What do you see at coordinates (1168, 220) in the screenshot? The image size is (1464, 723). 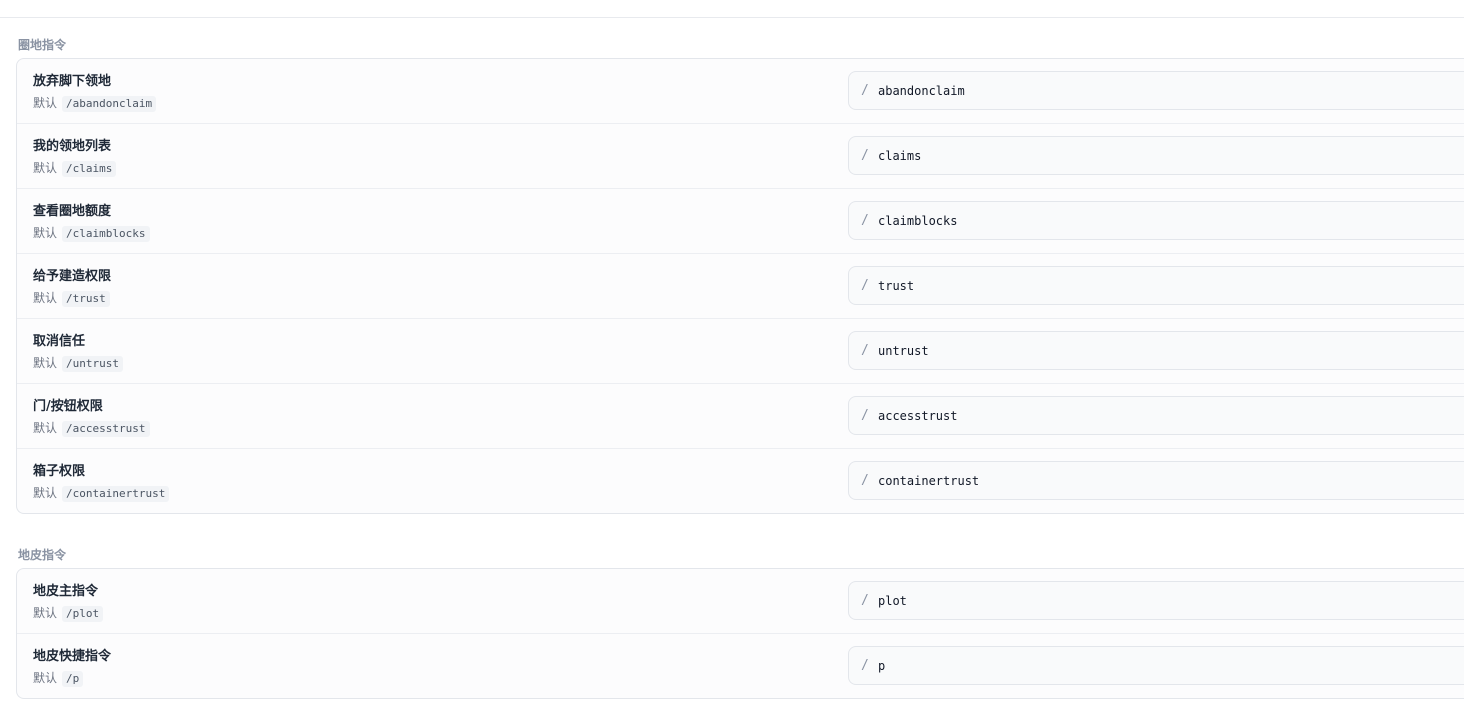 I see `command-input-claimblocks` at bounding box center [1168, 220].